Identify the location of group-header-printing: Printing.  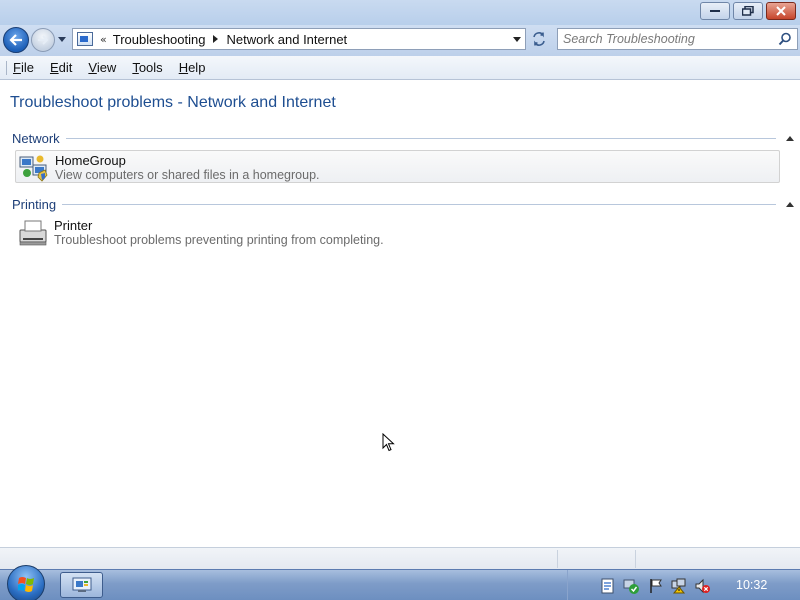
(403, 204).